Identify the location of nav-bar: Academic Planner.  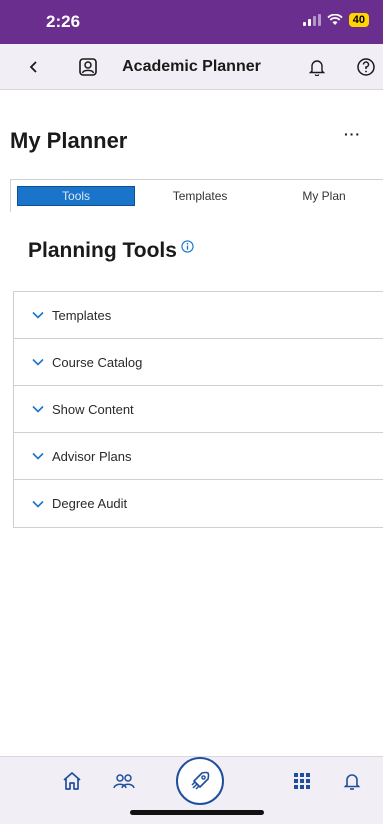
(191, 67).